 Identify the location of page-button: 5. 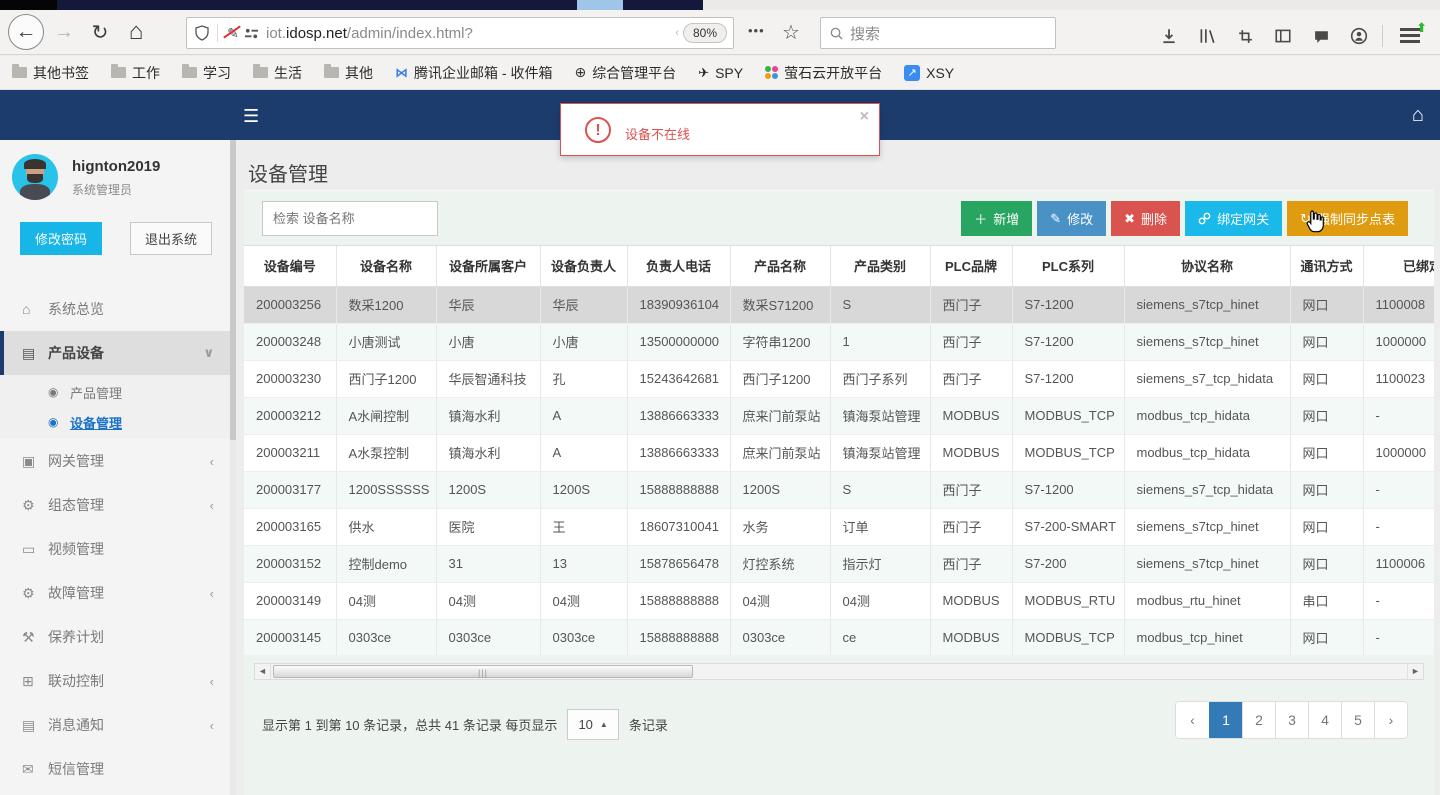
(1357, 720).